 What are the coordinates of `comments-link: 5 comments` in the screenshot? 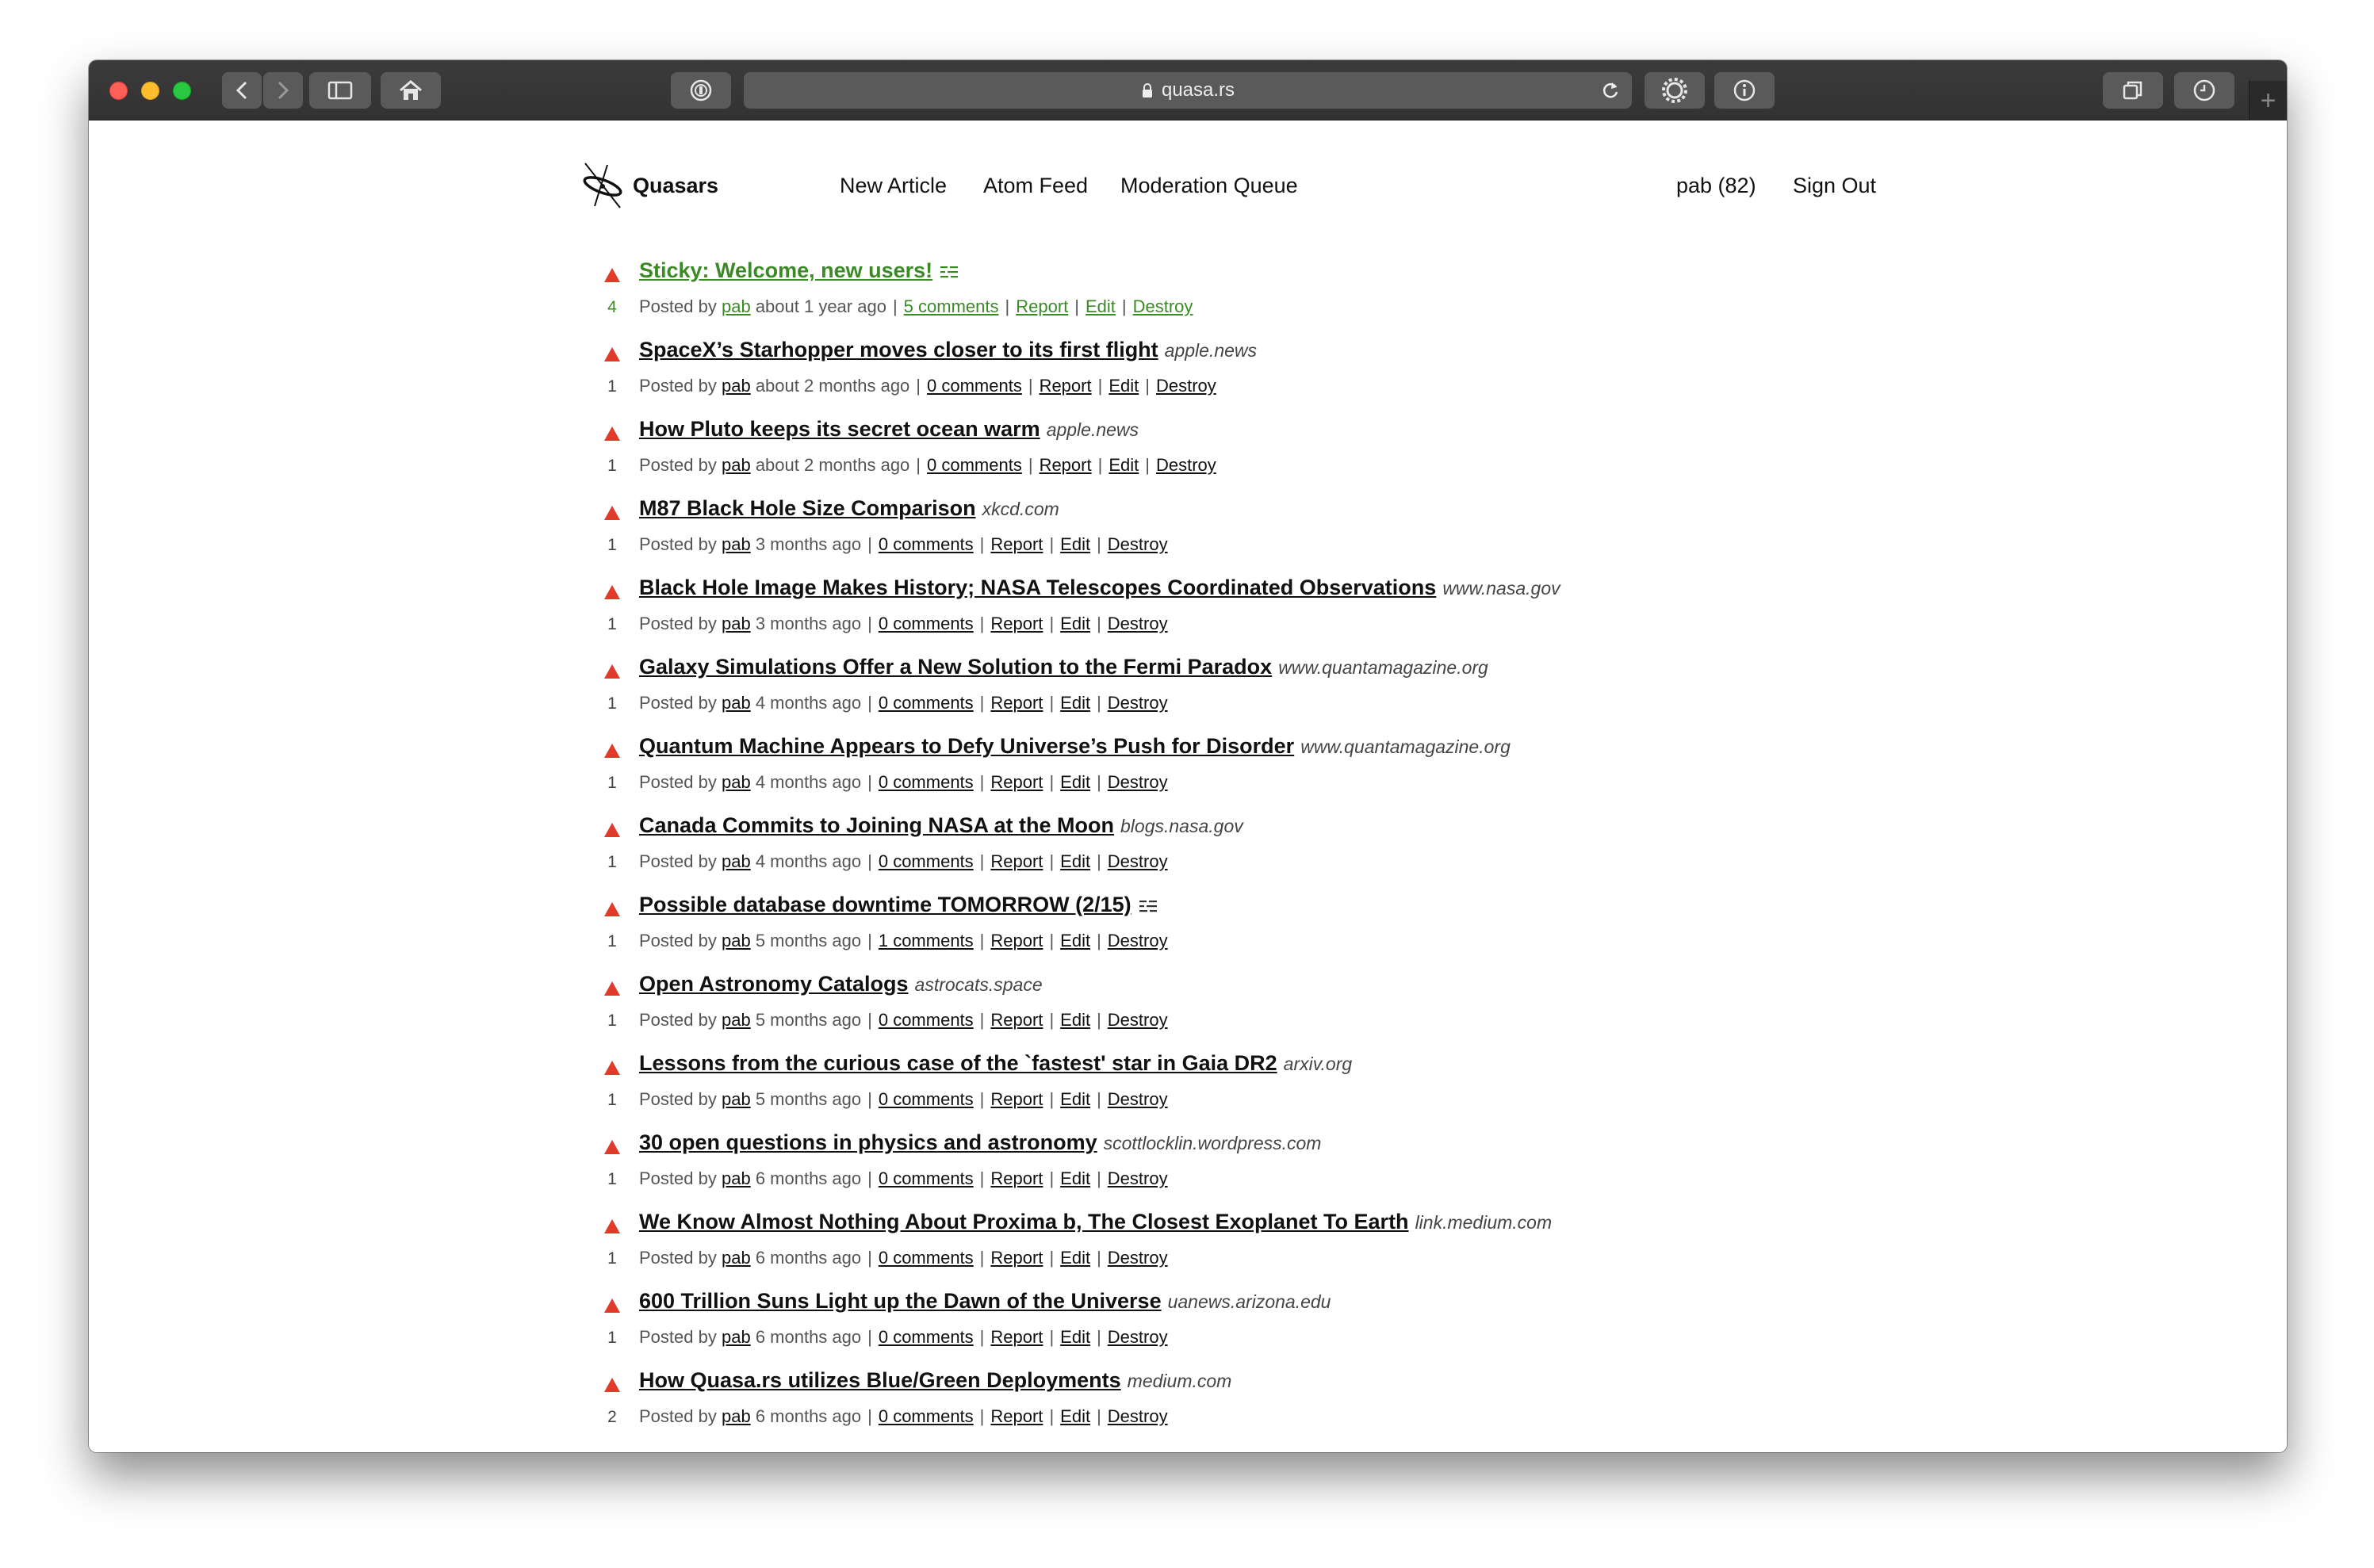 It's located at (951, 306).